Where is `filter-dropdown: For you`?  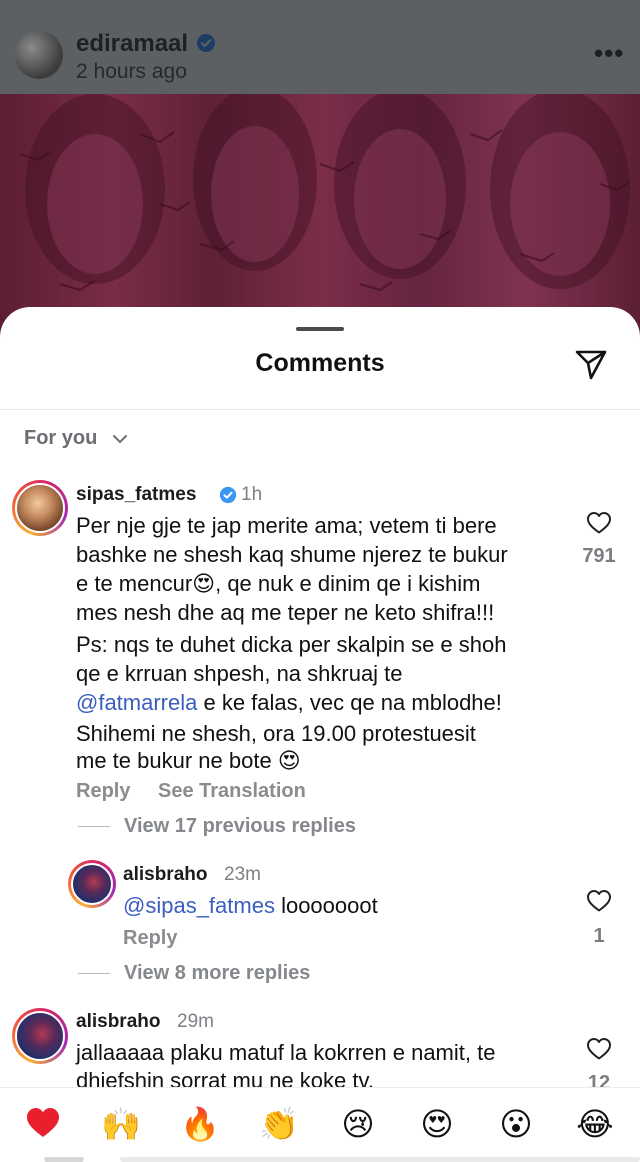
filter-dropdown: For you is located at coordinates (60, 438).